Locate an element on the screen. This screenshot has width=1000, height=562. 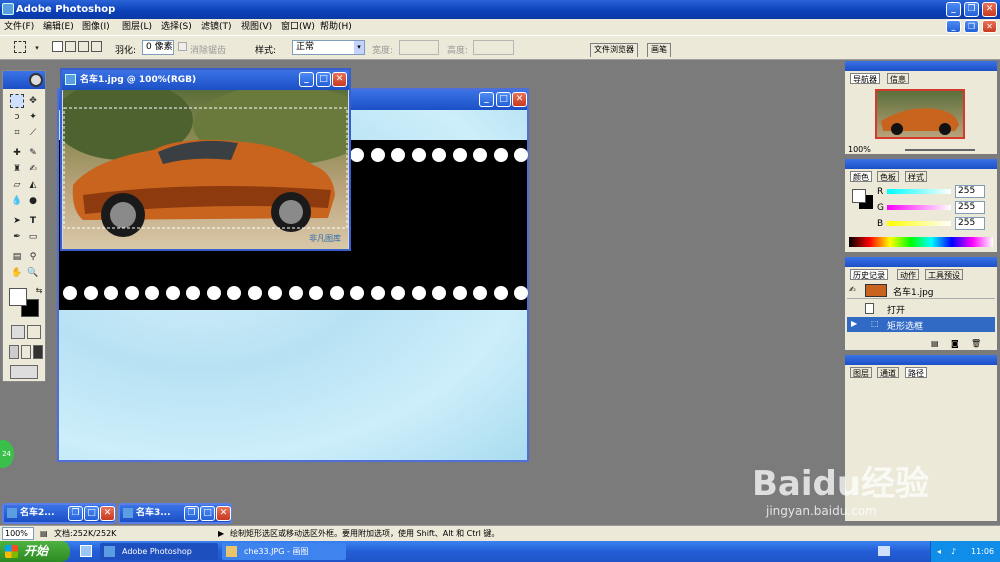
hand-tool-icon: ✋ is located at coordinates (17, 273).